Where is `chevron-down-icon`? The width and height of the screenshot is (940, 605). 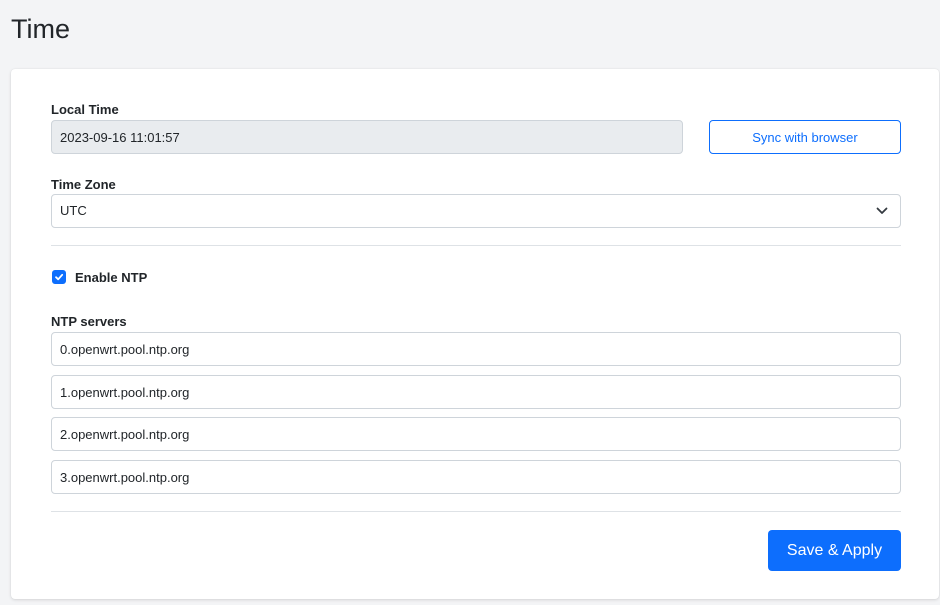 chevron-down-icon is located at coordinates (882, 210).